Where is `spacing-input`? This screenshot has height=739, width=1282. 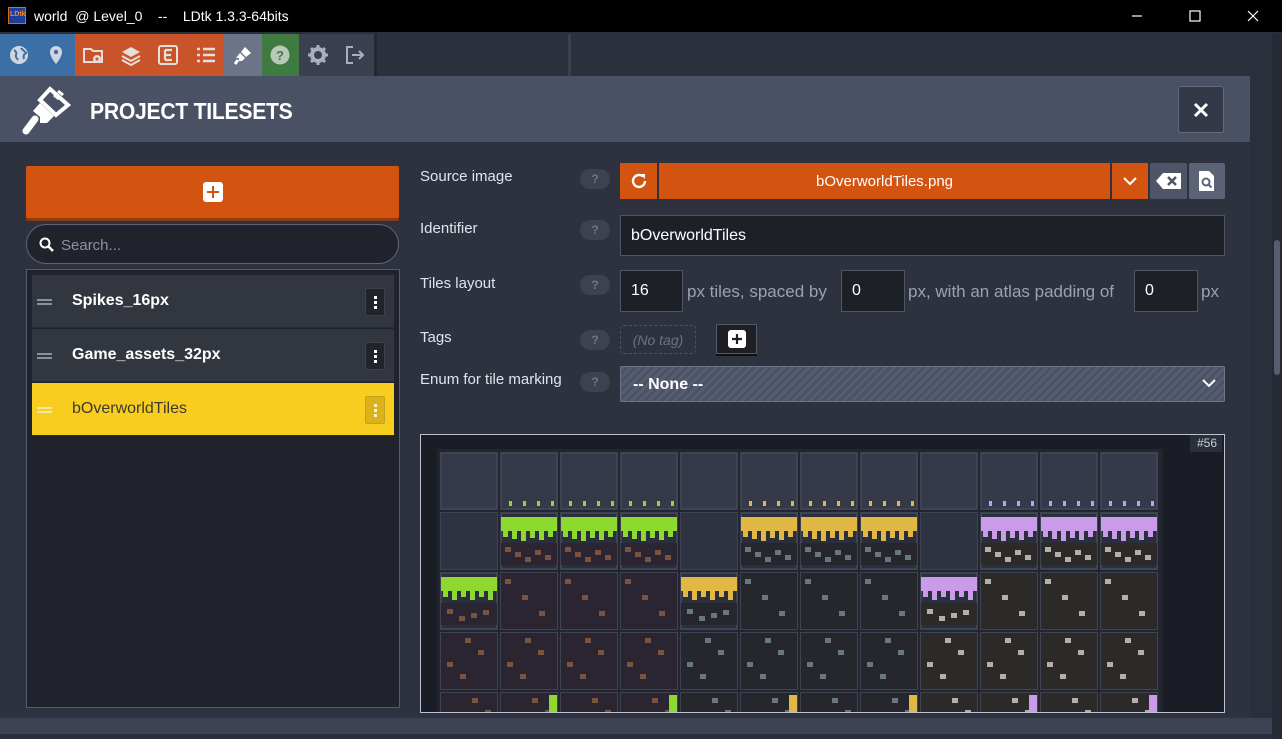 spacing-input is located at coordinates (873, 291).